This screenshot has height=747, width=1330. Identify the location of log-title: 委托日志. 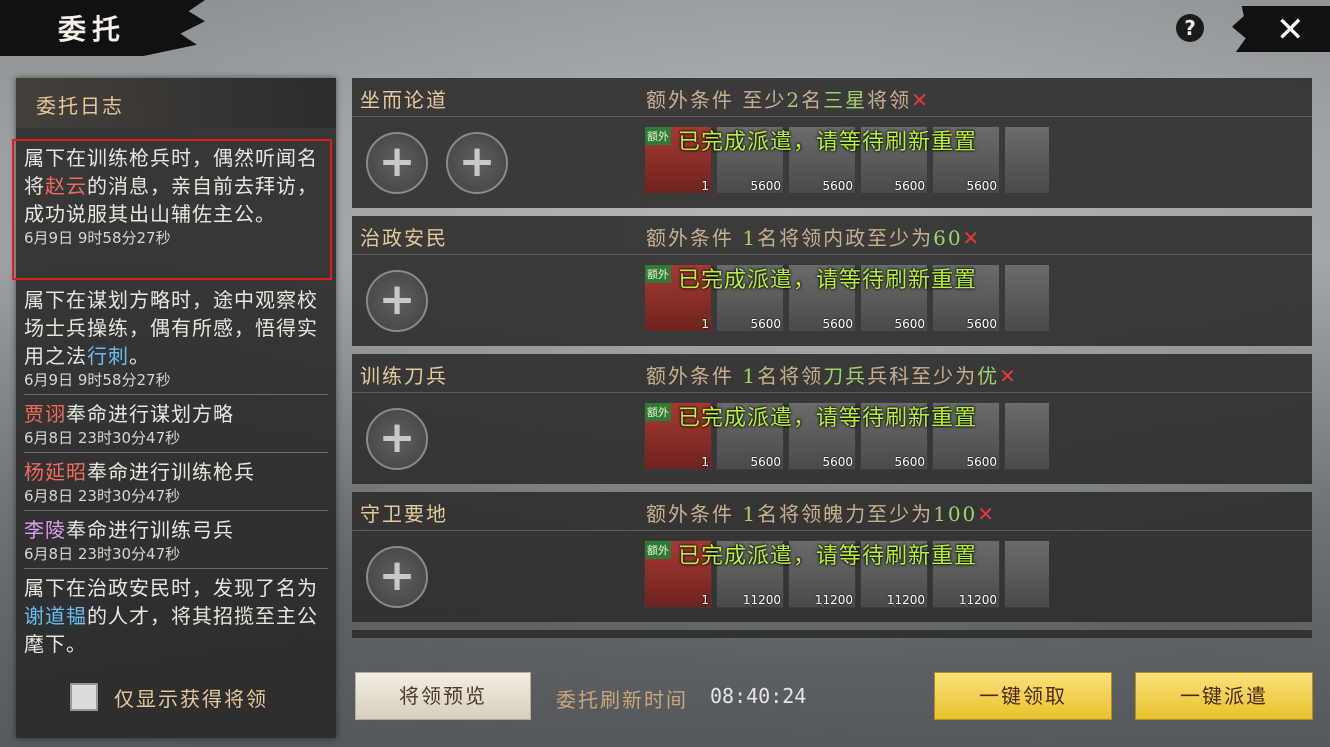
(80, 106).